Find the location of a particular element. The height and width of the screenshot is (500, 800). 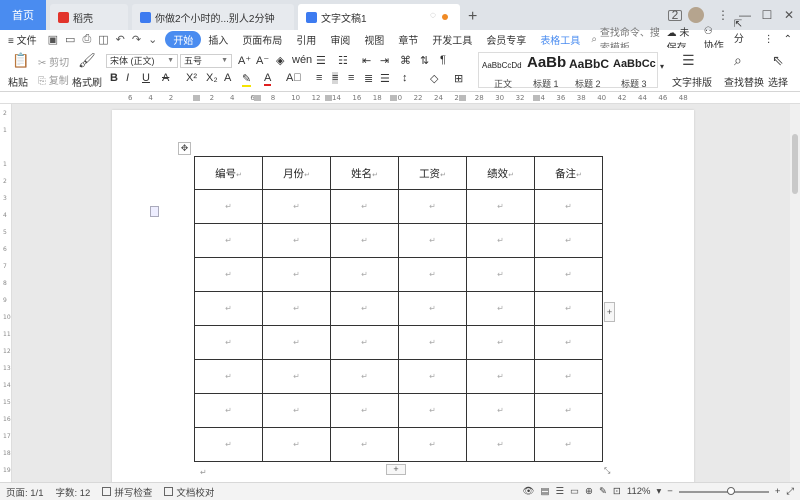

distribute-icon: ☰ is located at coordinates (385, 78).